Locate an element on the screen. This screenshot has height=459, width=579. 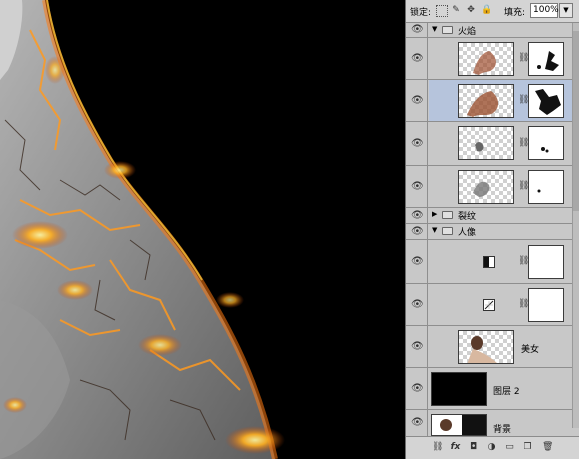
add-mask-icon: ◘ is located at coordinates (473, 447).